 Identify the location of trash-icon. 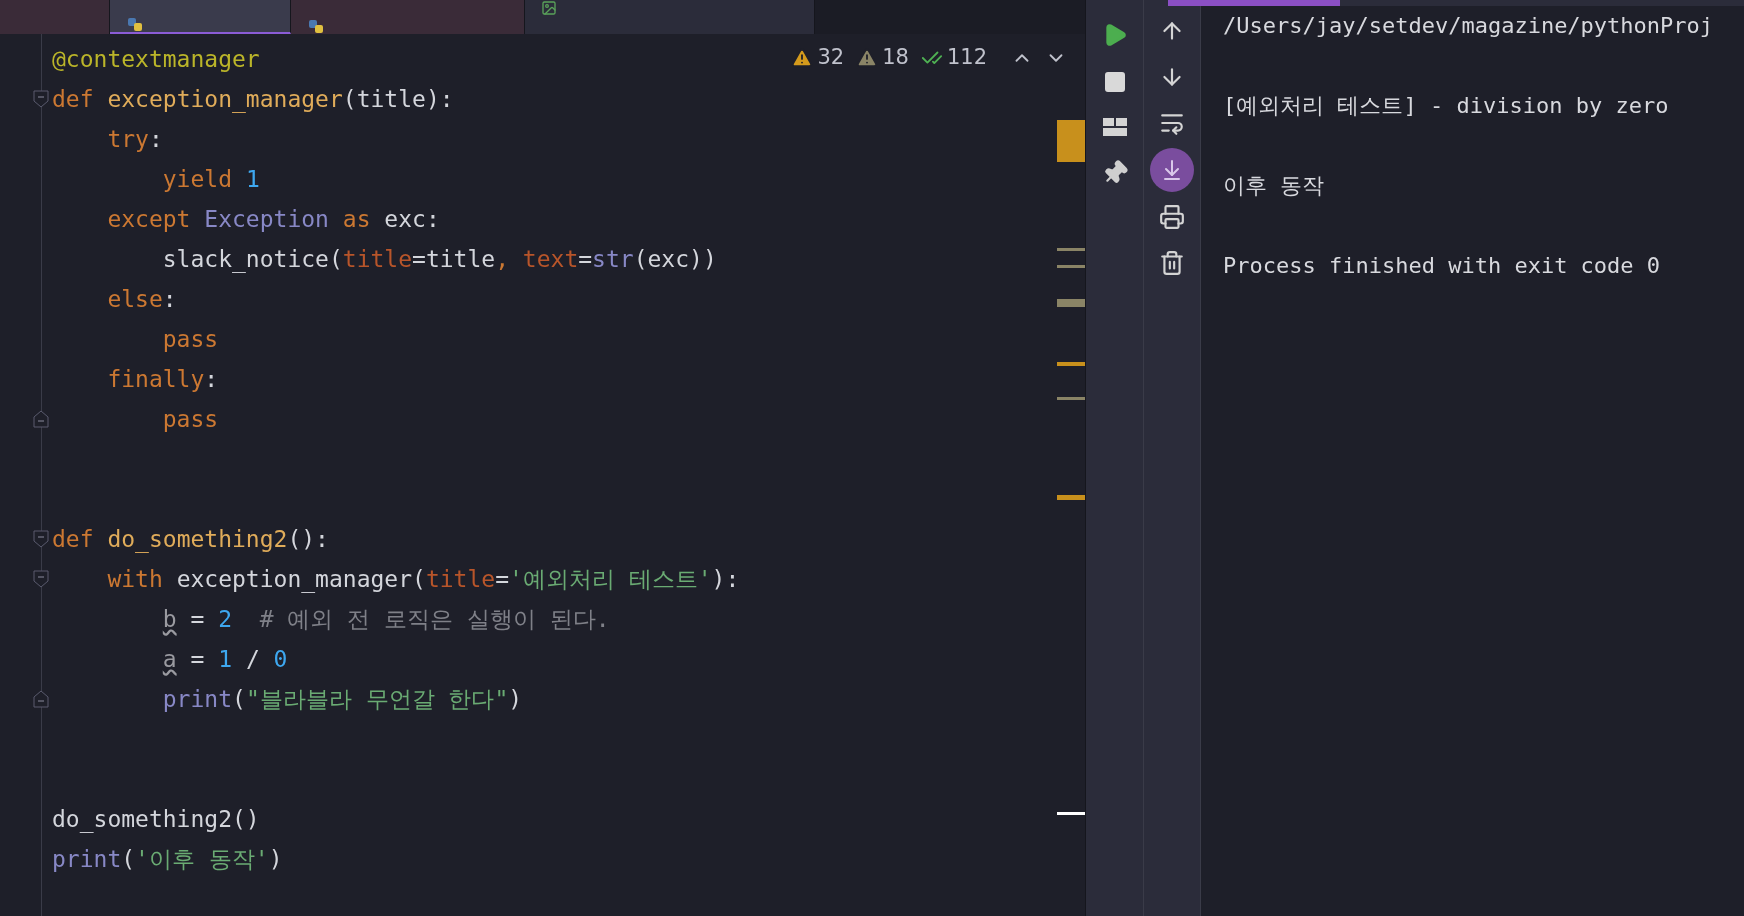
(1172, 263).